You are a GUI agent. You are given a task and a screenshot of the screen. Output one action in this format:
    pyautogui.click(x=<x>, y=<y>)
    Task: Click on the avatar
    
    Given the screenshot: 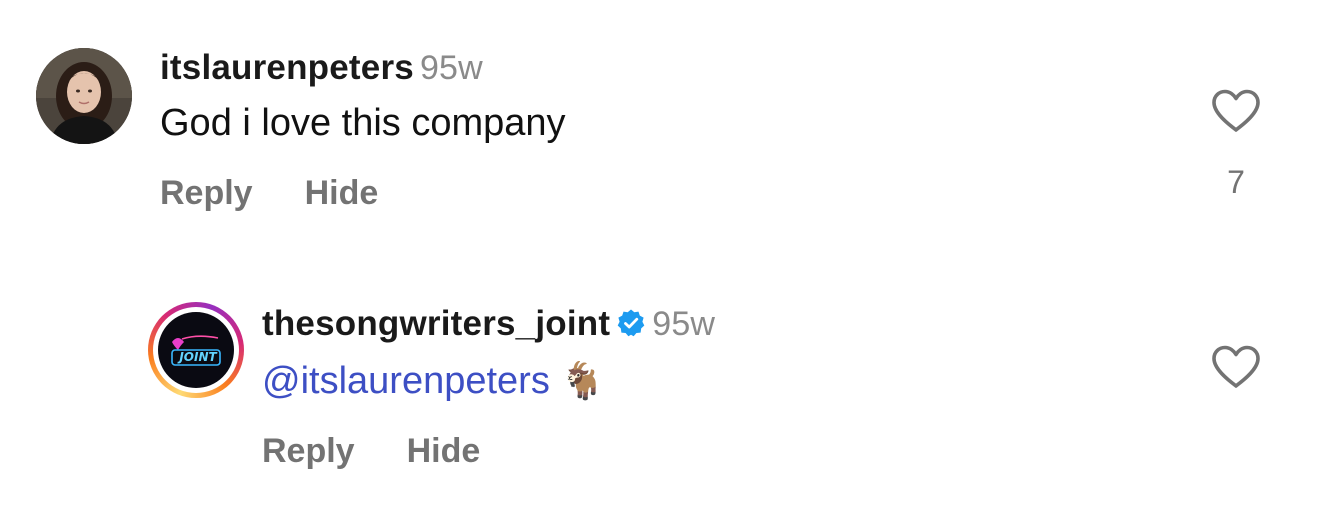 What is the action you would take?
    pyautogui.click(x=84, y=96)
    